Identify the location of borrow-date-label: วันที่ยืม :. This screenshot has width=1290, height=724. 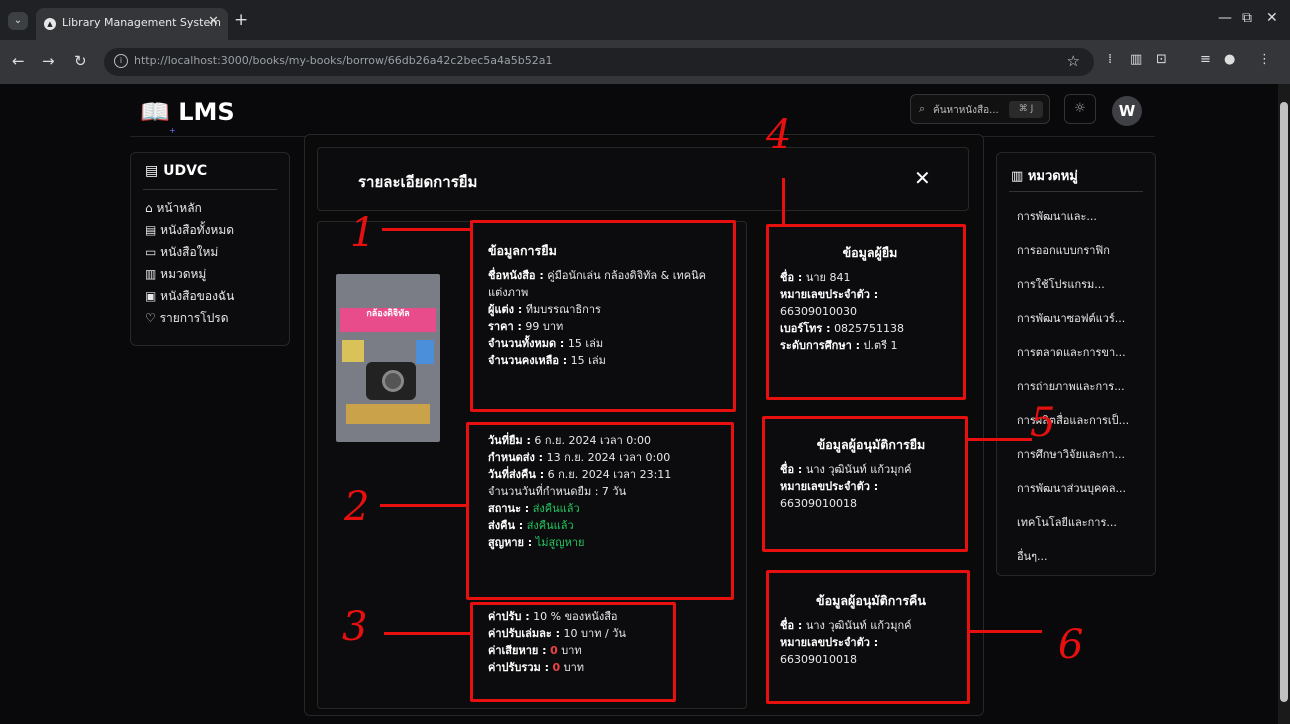
(509, 440).